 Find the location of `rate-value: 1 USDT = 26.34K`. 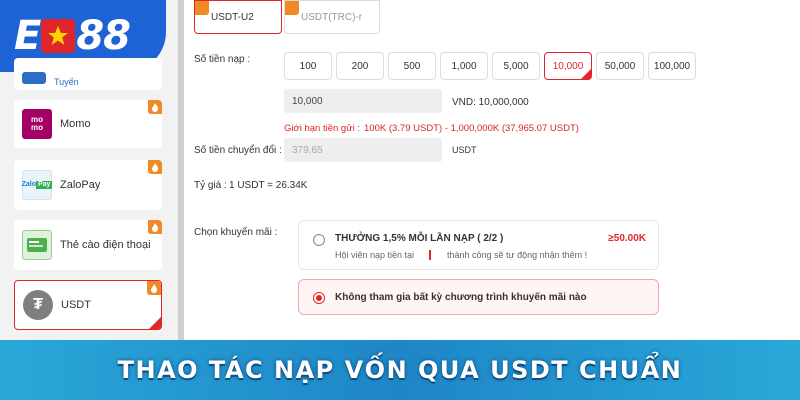

rate-value: 1 USDT = 26.34K is located at coordinates (268, 185).